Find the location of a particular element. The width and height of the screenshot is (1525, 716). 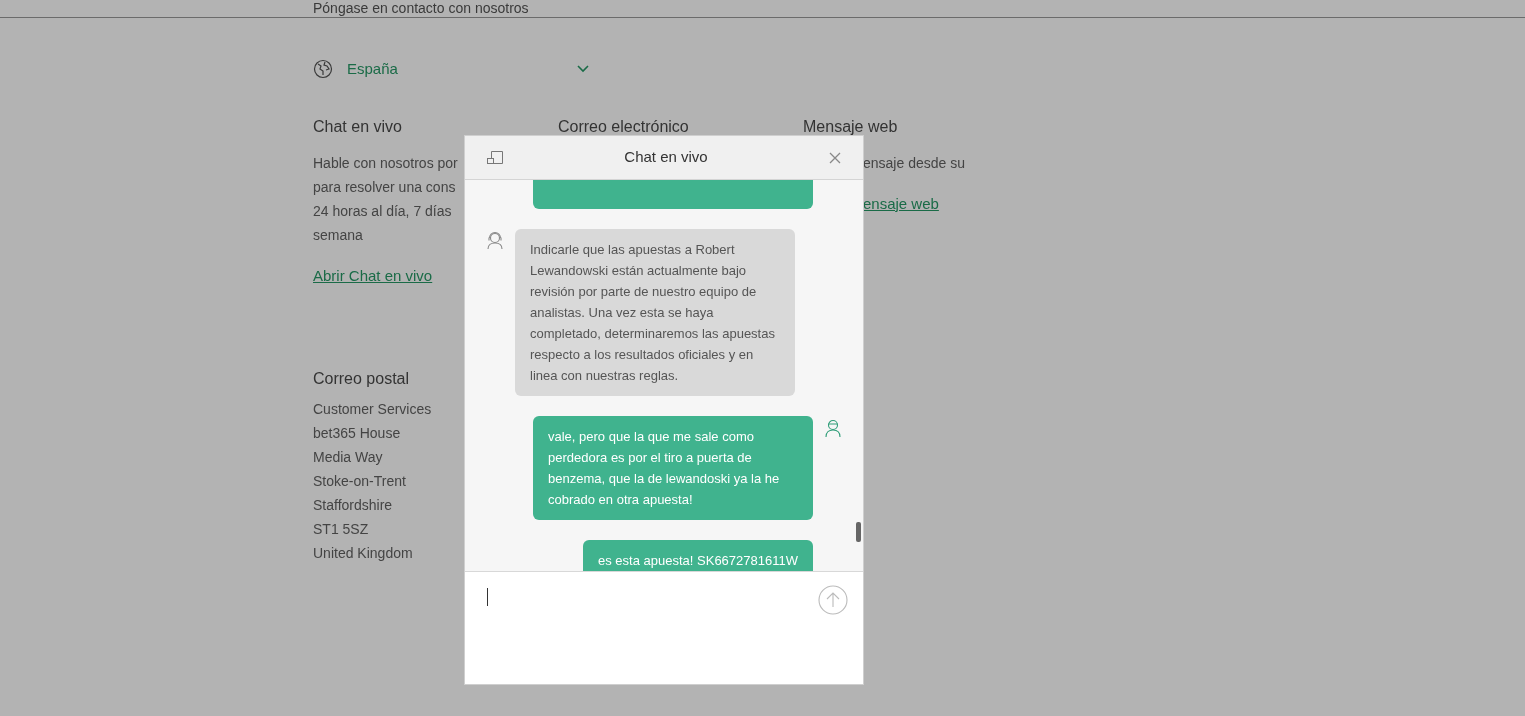

section-title: Correo postal is located at coordinates (361, 379).